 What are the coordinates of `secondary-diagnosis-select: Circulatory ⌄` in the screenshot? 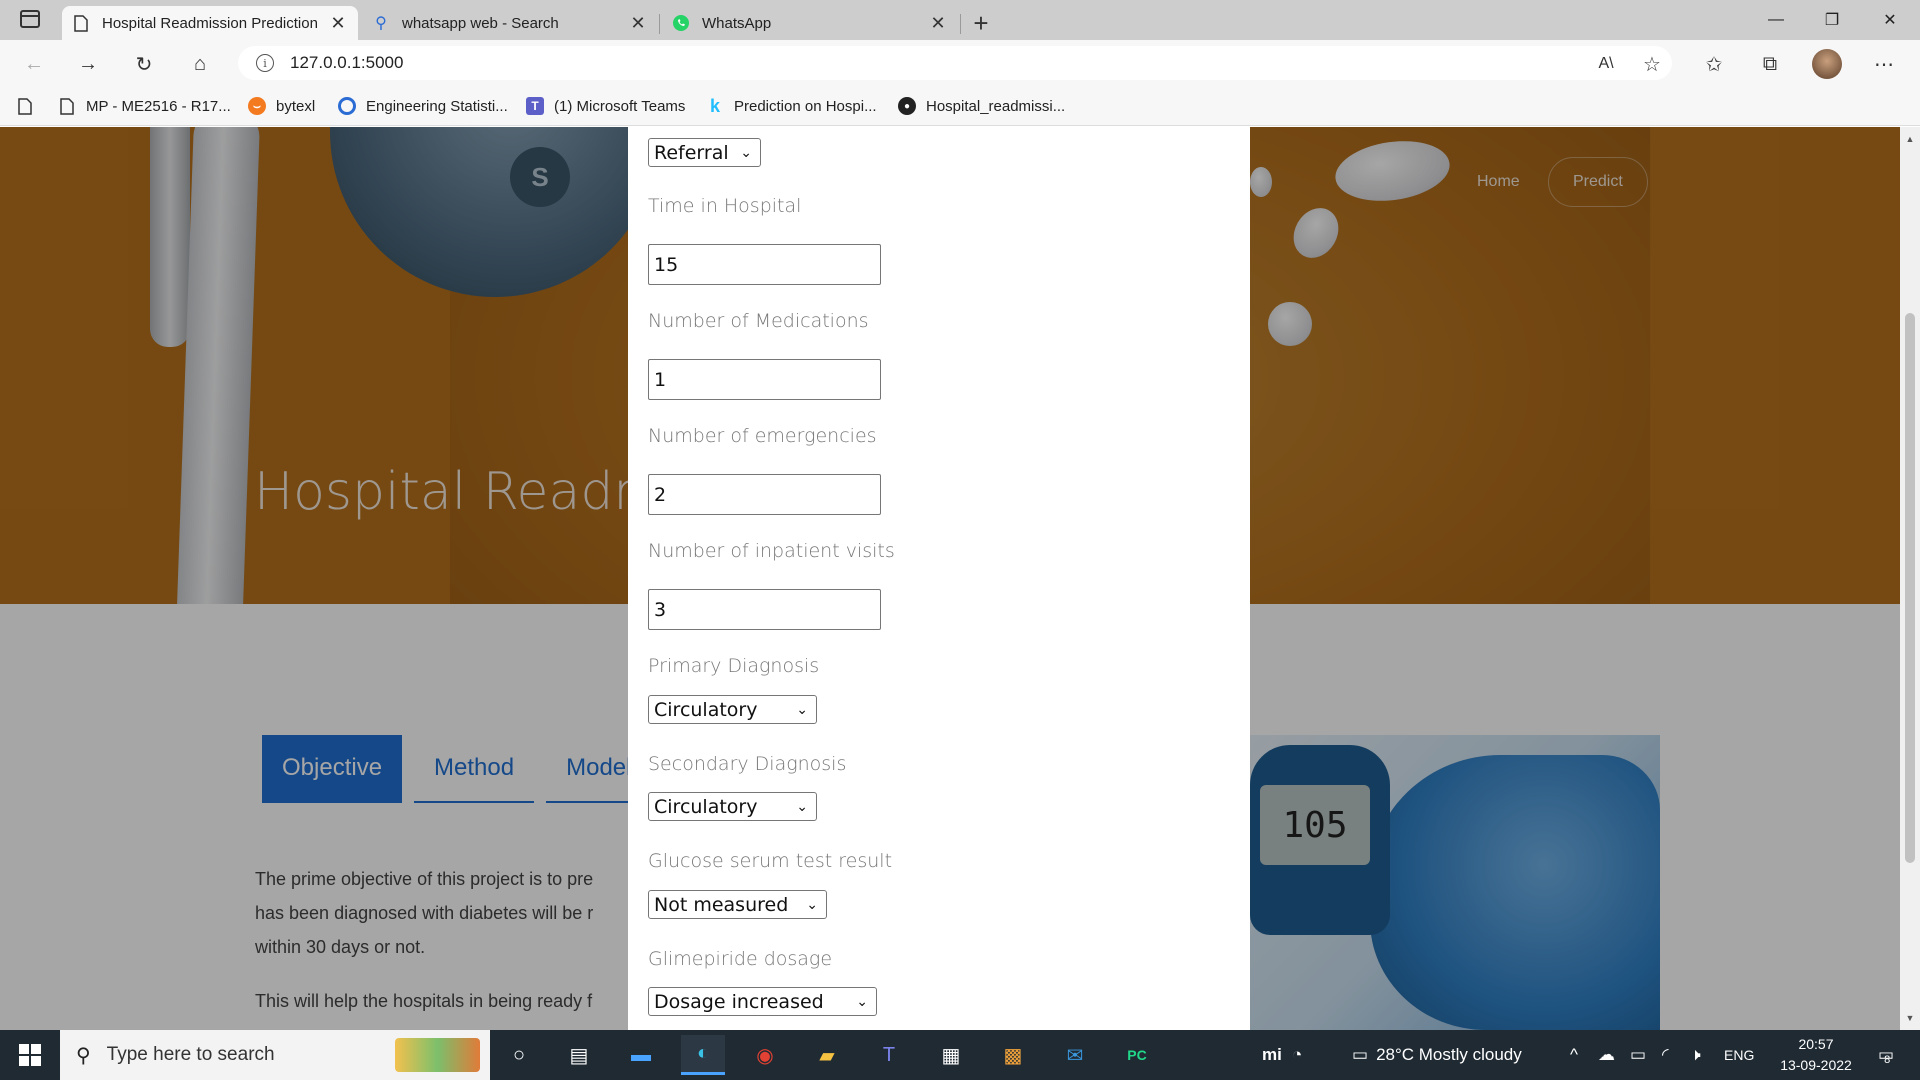 It's located at (732, 806).